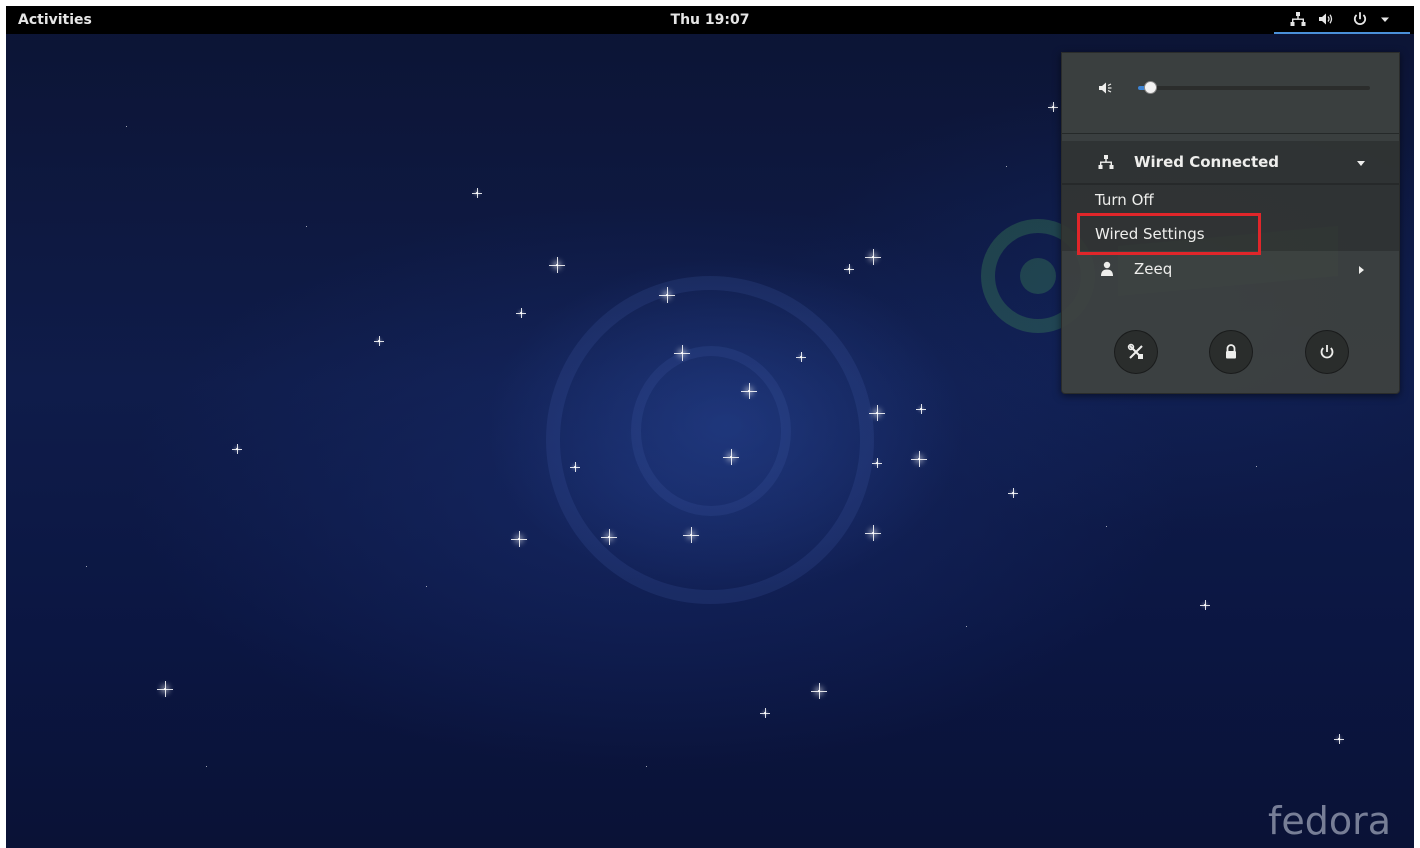  Describe the element at coordinates (55, 20) in the screenshot. I see `activities-button: Activities` at that location.